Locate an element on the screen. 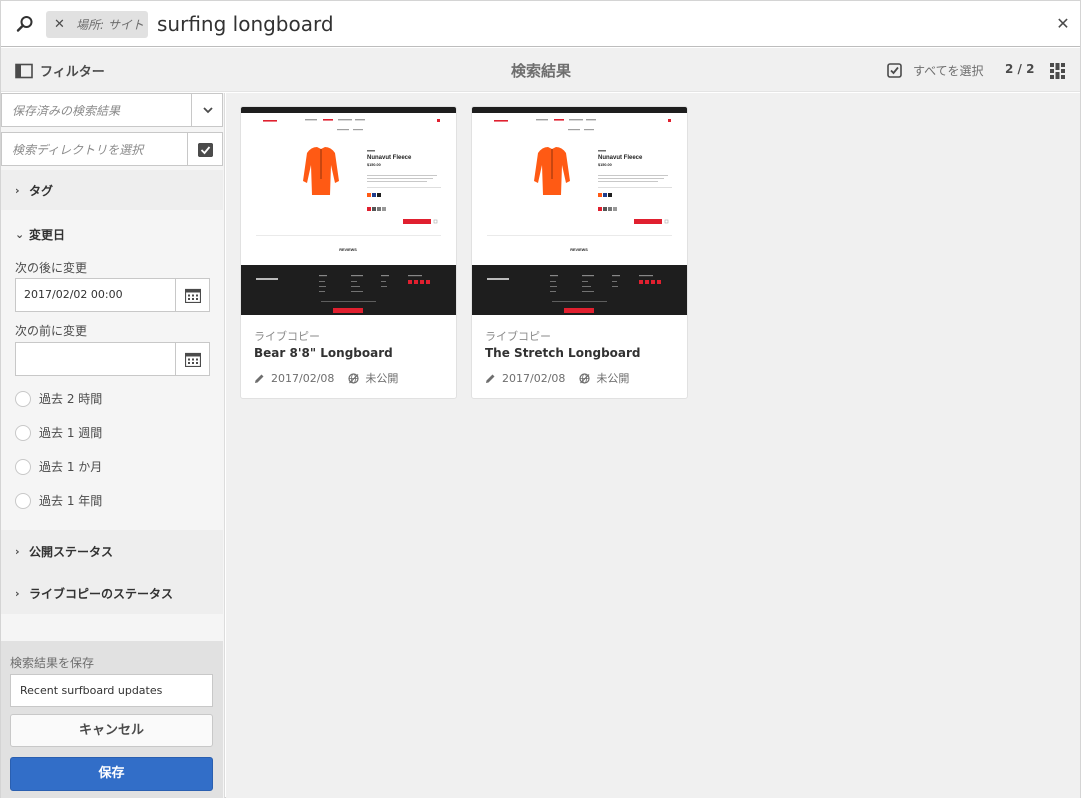 Image resolution: width=1081 pixels, height=798 pixels. checkbox-icon is located at coordinates (205, 150).